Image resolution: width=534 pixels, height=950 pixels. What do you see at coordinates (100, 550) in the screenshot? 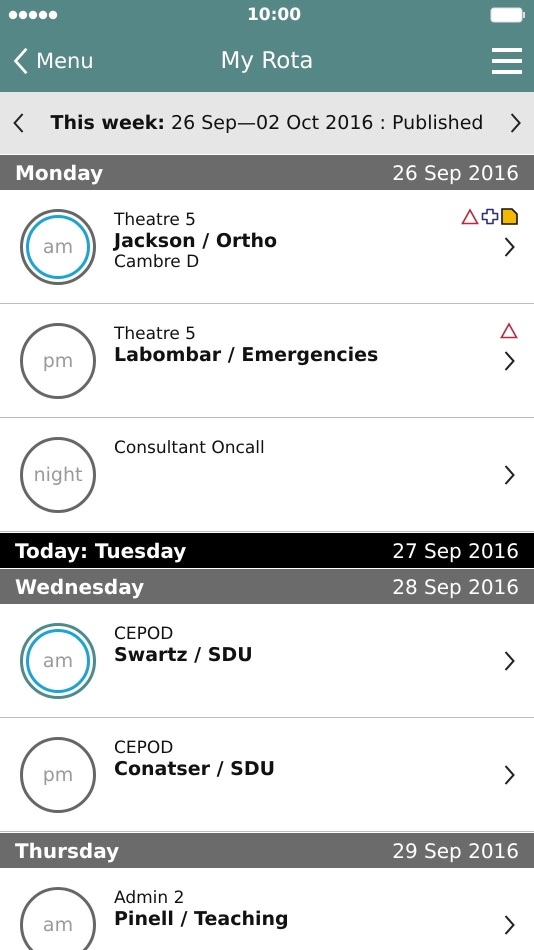
I see `day-name: Today: Tuesday` at bounding box center [100, 550].